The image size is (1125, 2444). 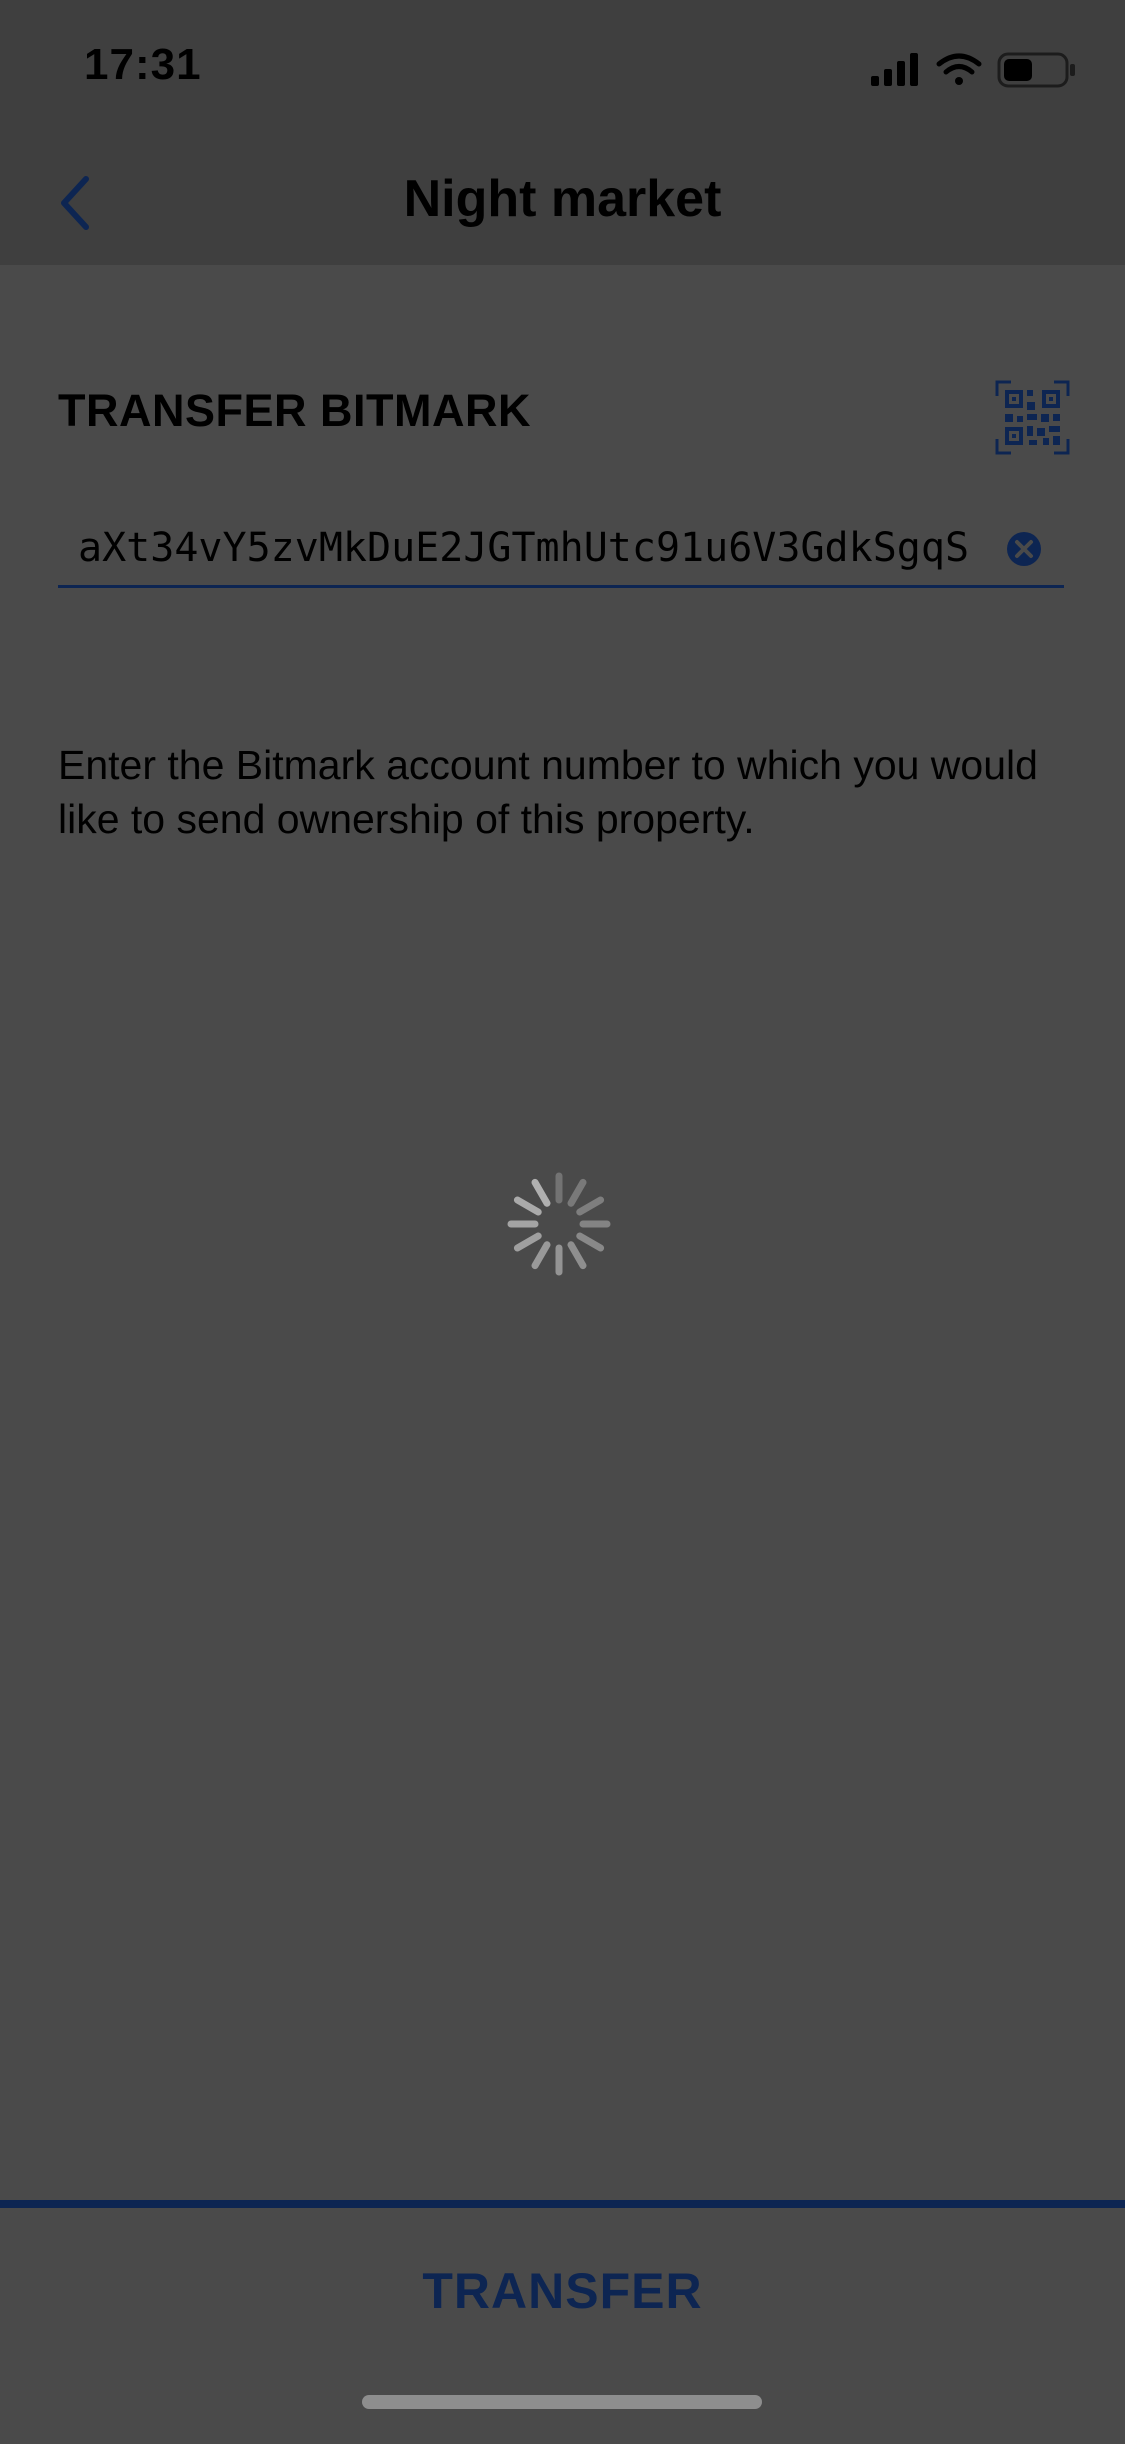 I want to click on wifi-icon, so click(x=959, y=69).